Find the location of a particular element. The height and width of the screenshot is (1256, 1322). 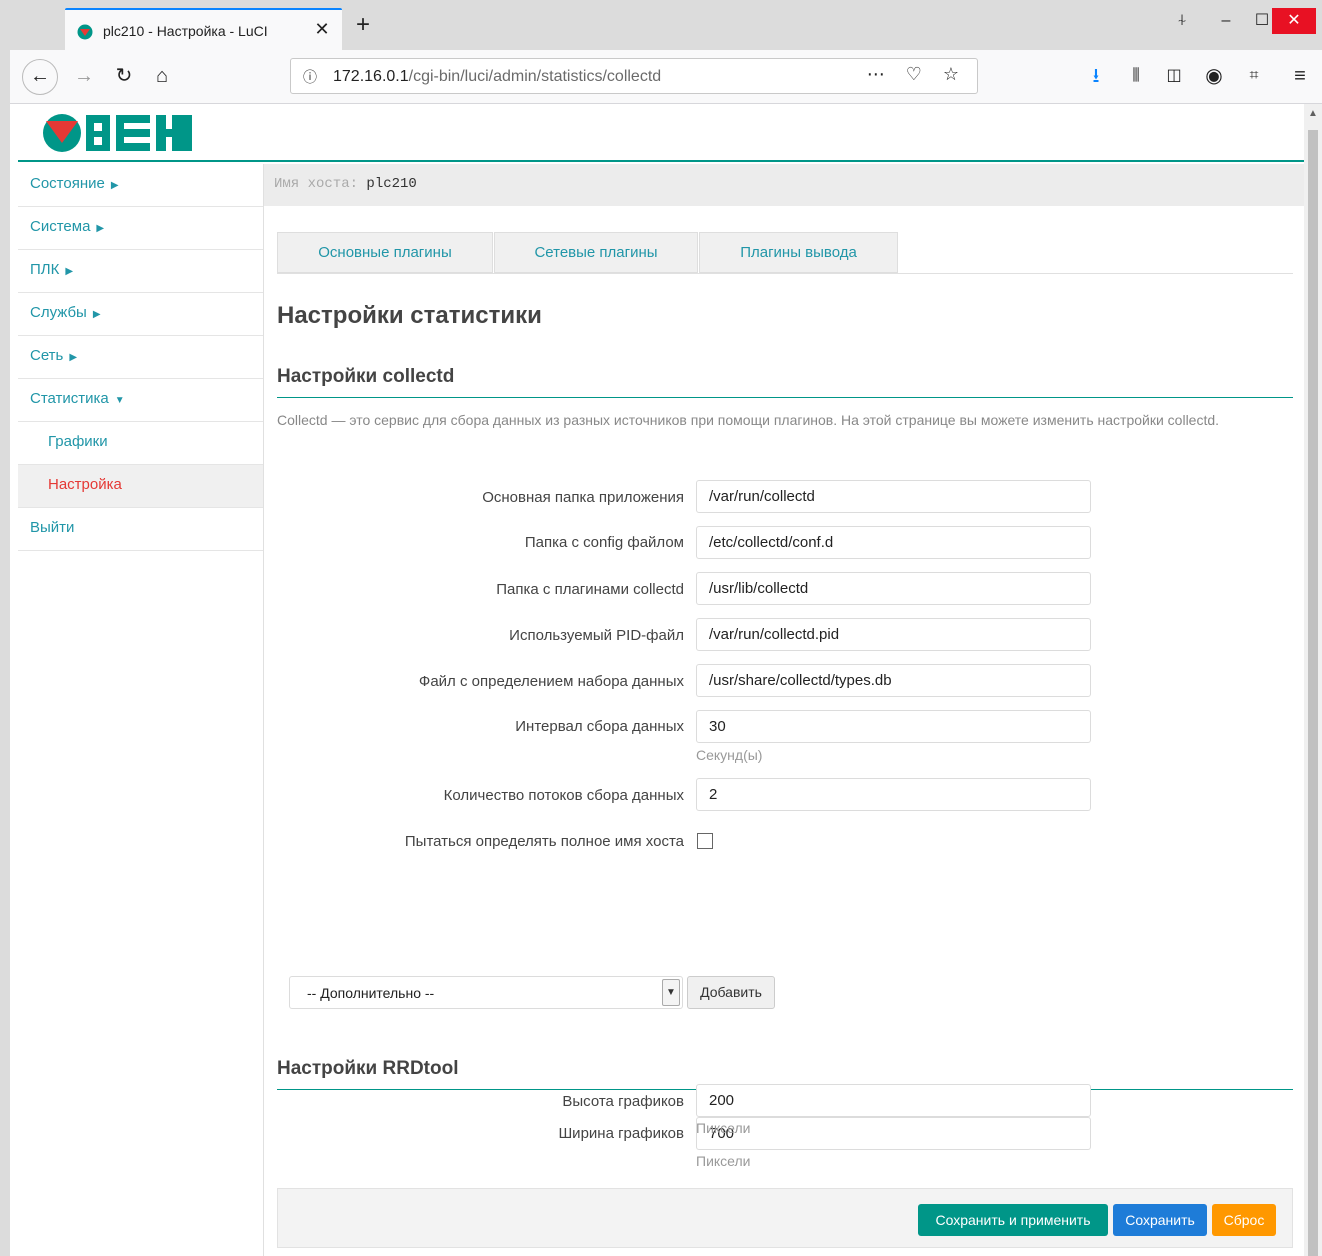

sidebar-item-label: Службы is located at coordinates (58, 312).